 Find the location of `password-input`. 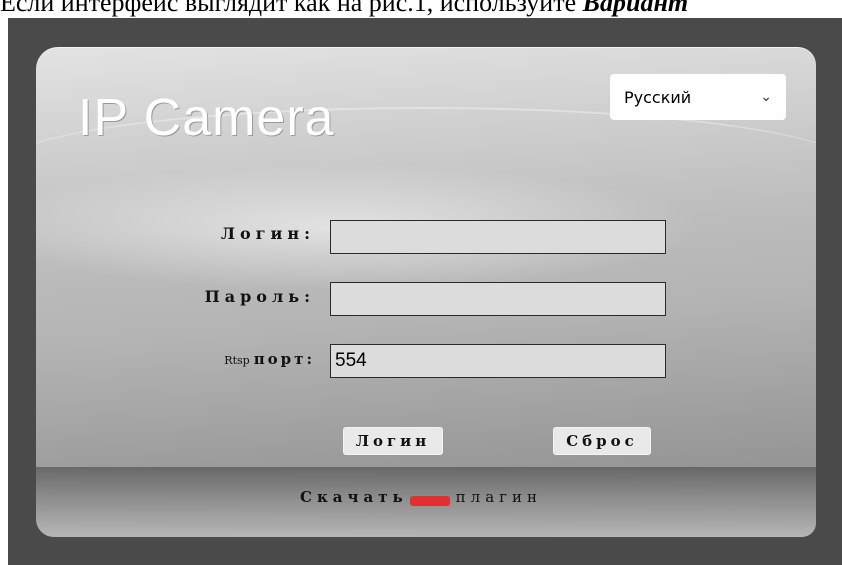

password-input is located at coordinates (498, 299).